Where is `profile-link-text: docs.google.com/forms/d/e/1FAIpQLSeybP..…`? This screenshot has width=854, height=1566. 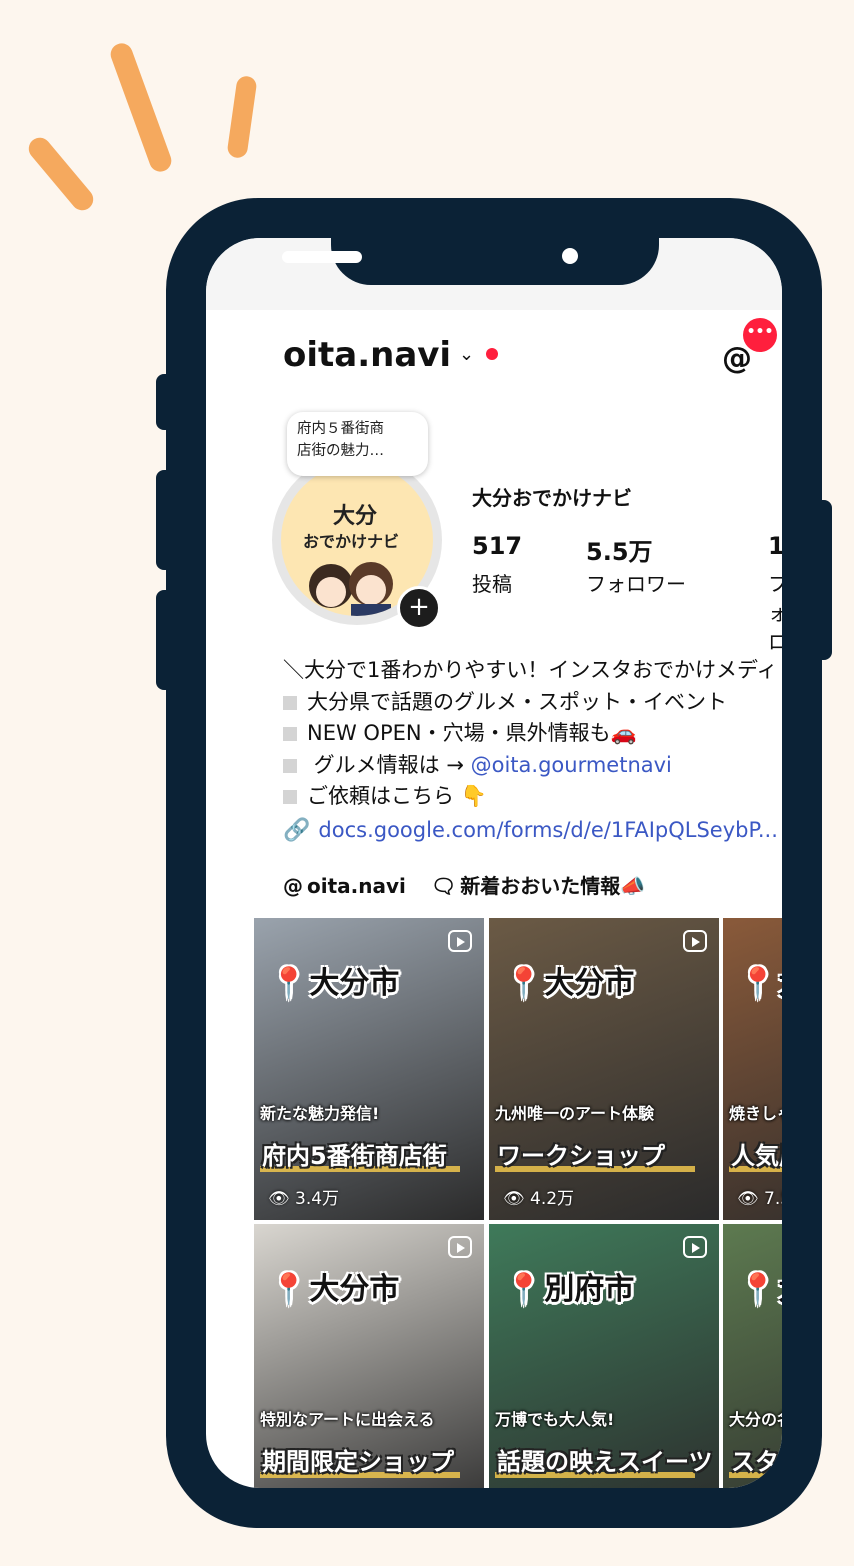 profile-link-text: docs.google.com/forms/d/e/1FAIpQLSeybP..… is located at coordinates (548, 830).